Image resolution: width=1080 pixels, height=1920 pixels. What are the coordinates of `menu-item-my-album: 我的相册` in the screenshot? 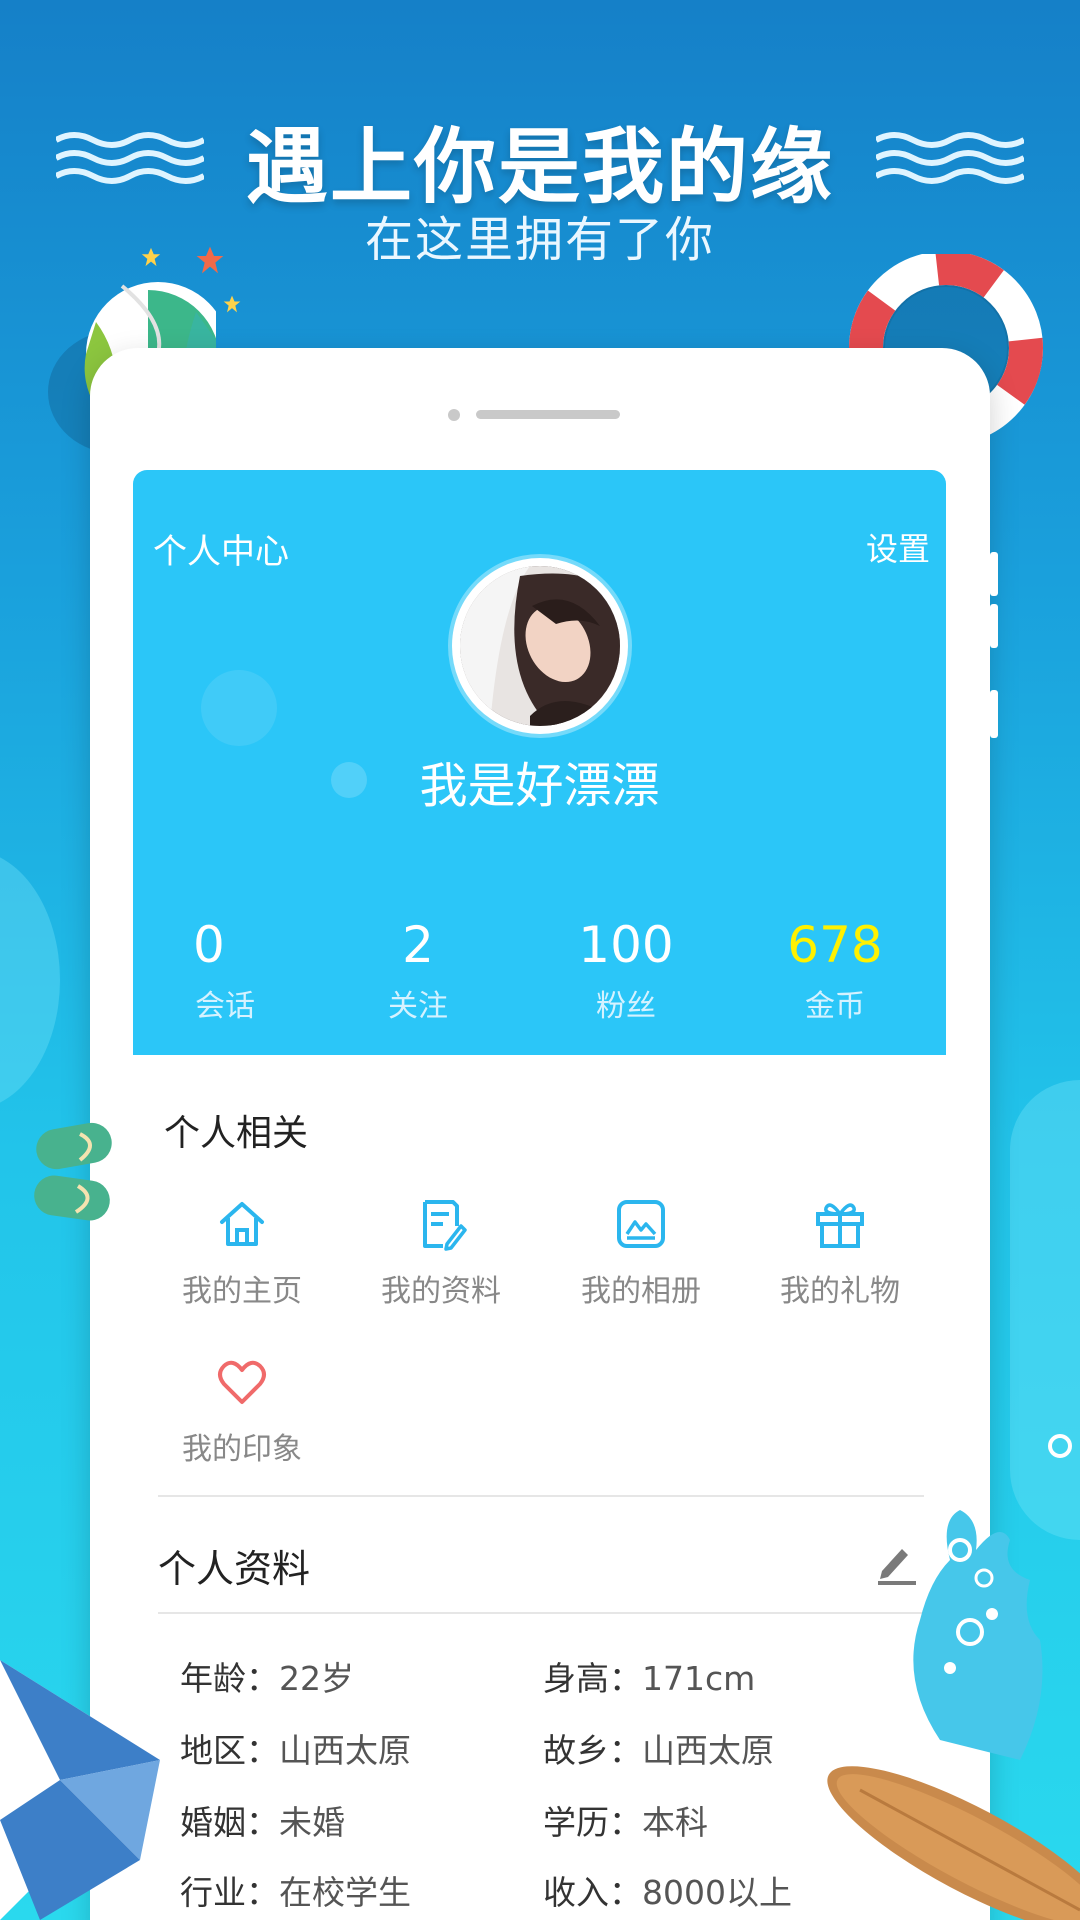 It's located at (641, 1253).